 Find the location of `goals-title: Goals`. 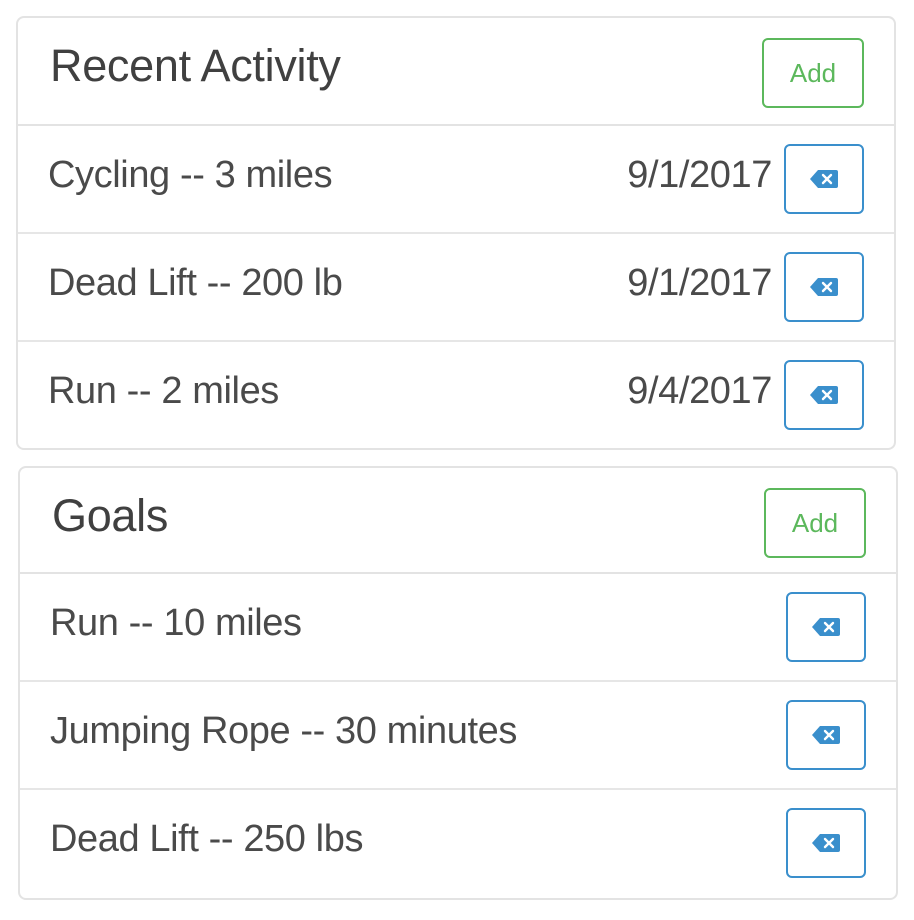

goals-title: Goals is located at coordinates (110, 515).